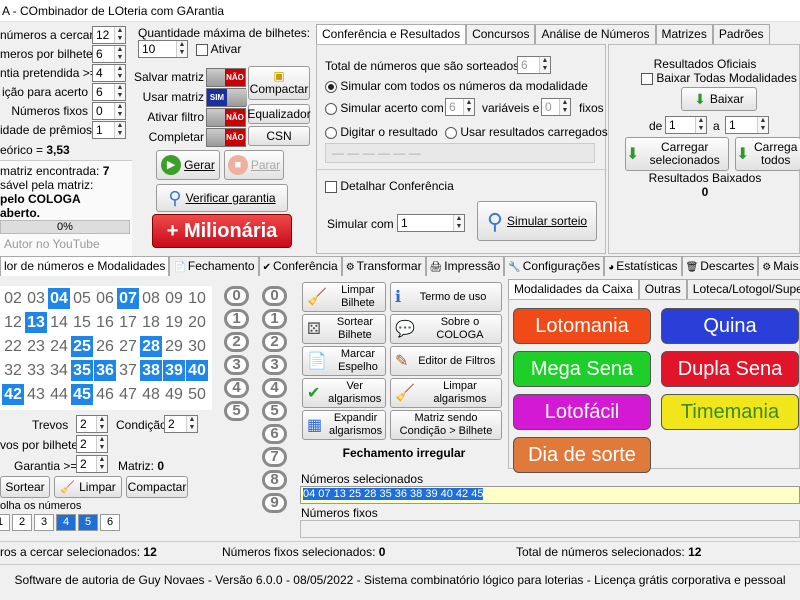 The image size is (800, 600). Describe the element at coordinates (226, 137) in the screenshot. I see `toggle-switch: NÃO` at that location.